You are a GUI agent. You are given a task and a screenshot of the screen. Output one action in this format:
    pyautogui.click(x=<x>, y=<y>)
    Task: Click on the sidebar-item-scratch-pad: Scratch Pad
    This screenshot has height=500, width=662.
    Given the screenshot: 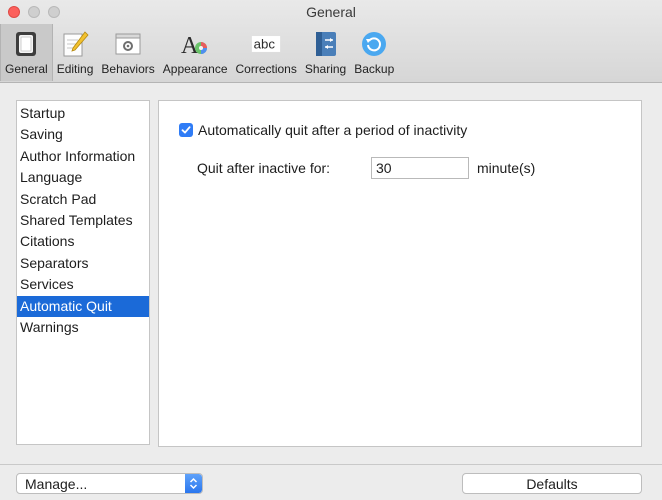 What is the action you would take?
    pyautogui.click(x=83, y=199)
    